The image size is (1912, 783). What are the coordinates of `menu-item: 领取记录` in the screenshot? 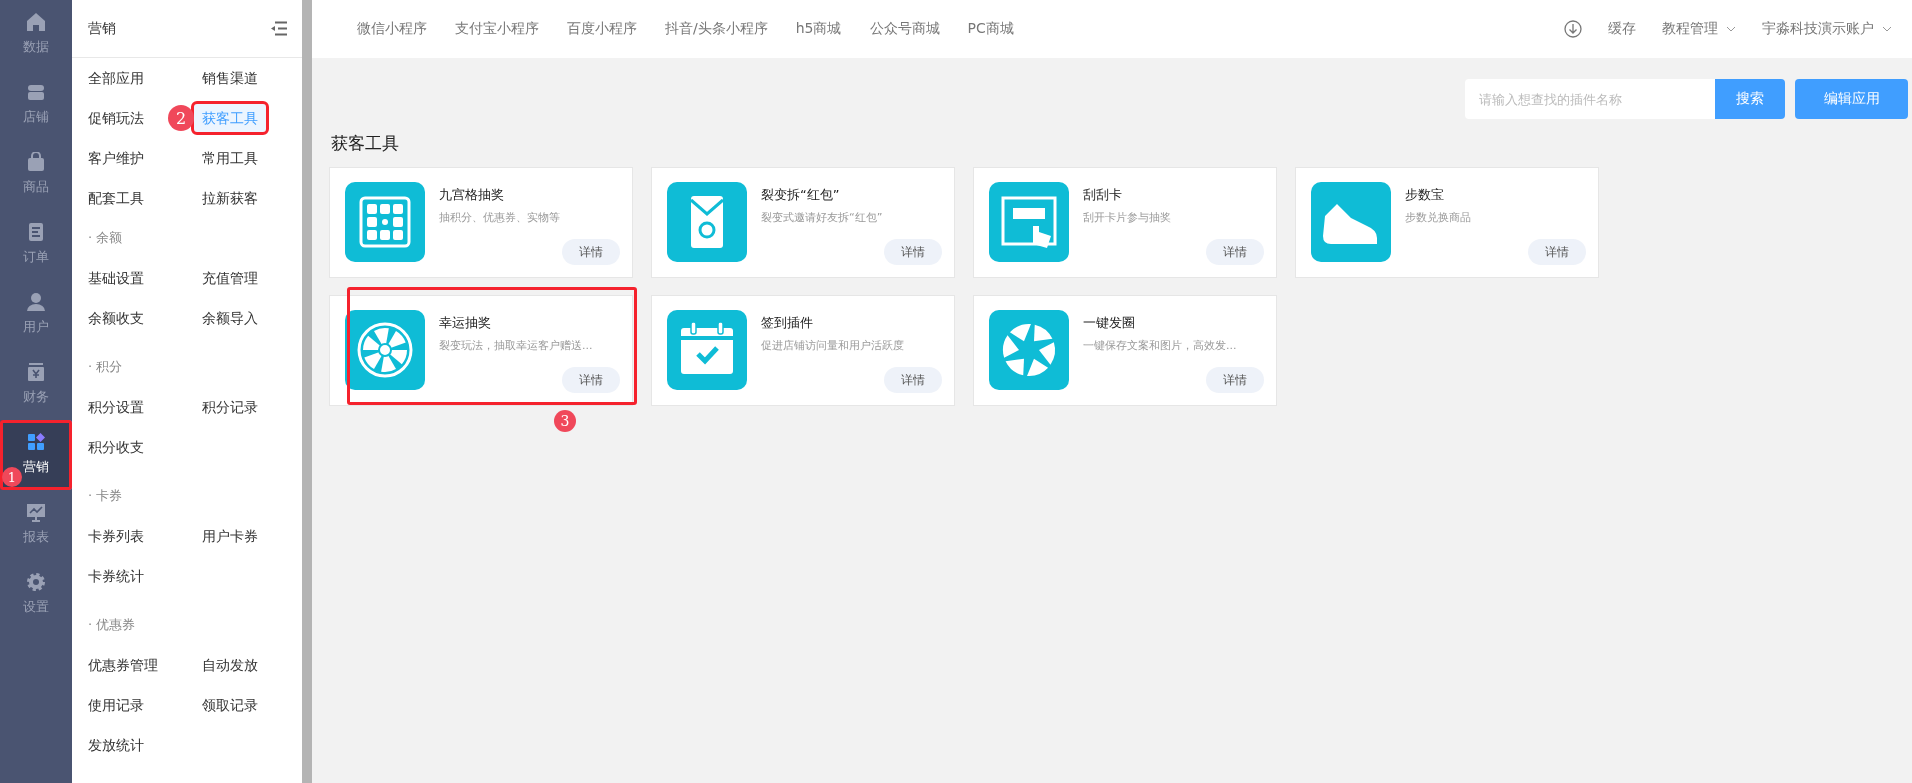 It's located at (230, 705).